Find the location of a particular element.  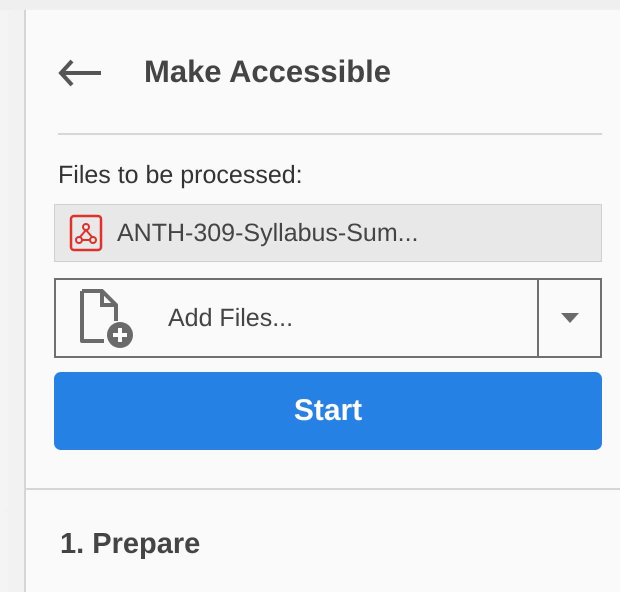

pdf-file-icon is located at coordinates (86, 233).